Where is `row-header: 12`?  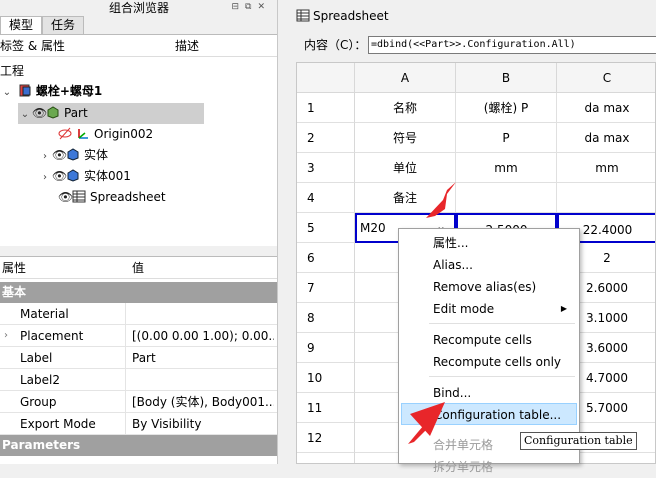 row-header: 12 is located at coordinates (326, 438).